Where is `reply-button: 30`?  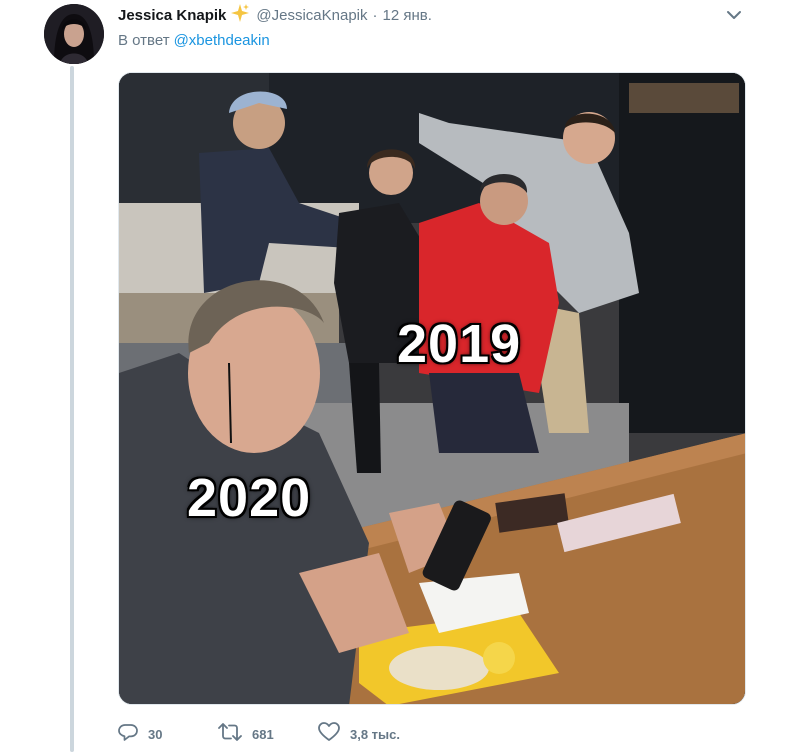 reply-button: 30 is located at coordinates (168, 734).